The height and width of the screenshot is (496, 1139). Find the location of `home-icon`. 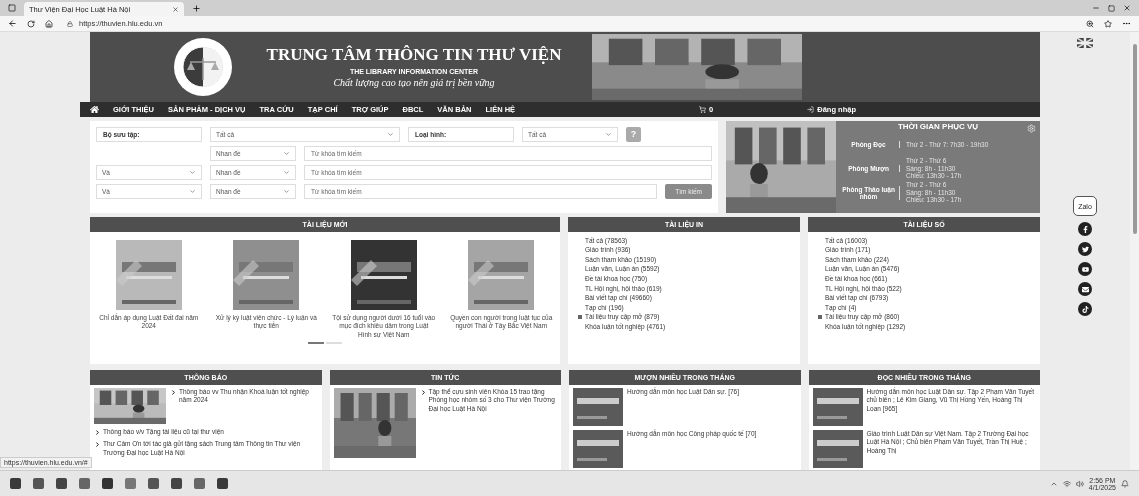

home-icon is located at coordinates (94, 109).